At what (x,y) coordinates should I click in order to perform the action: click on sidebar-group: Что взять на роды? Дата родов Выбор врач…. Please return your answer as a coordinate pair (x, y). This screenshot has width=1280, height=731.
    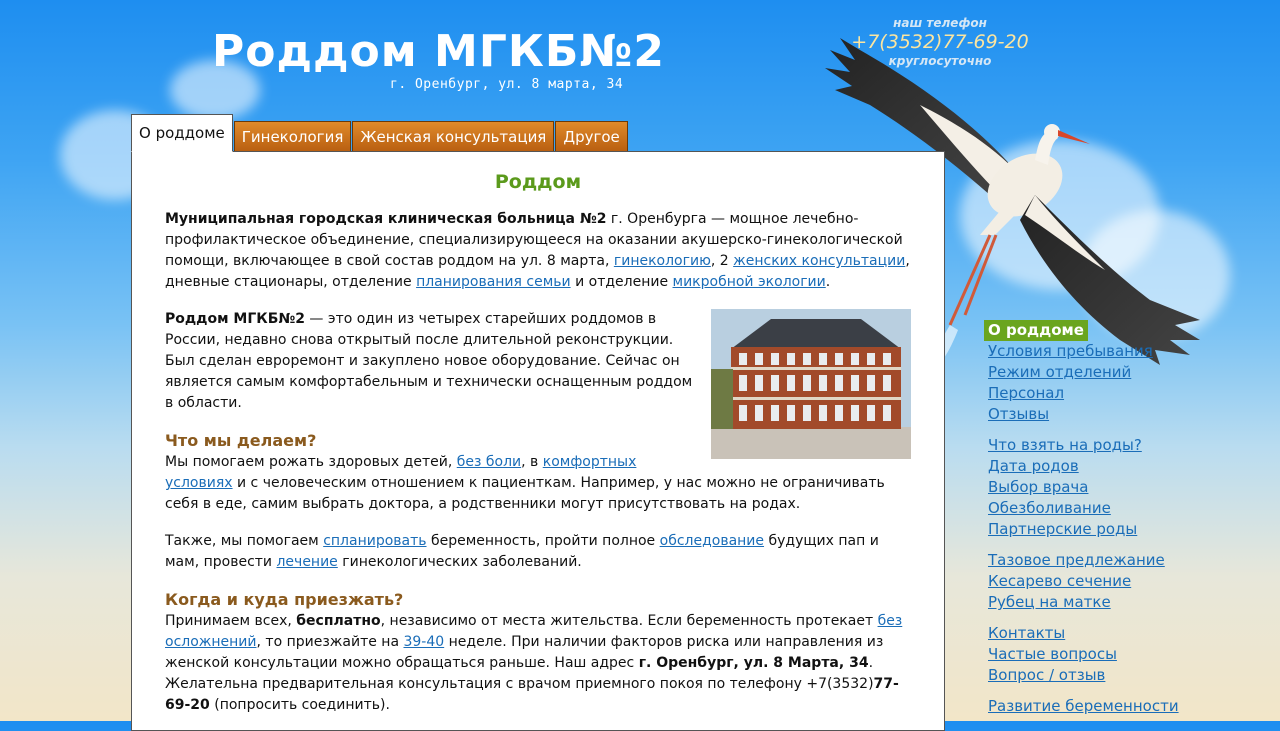
    Looking at the image, I should click on (1084, 487).